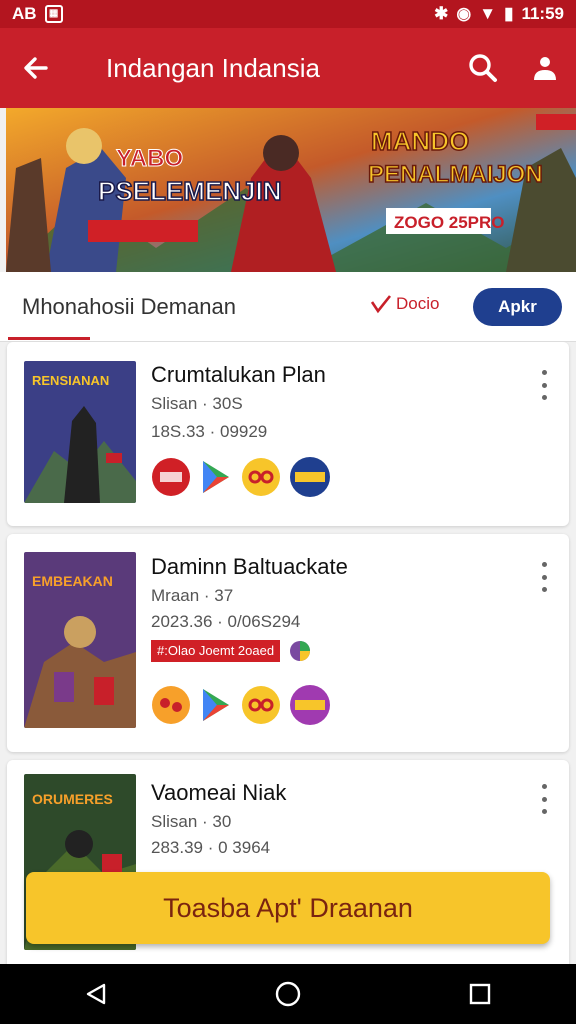 The height and width of the screenshot is (1024, 576). Describe the element at coordinates (517, 307) in the screenshot. I see `apk-button: Apkr` at that location.